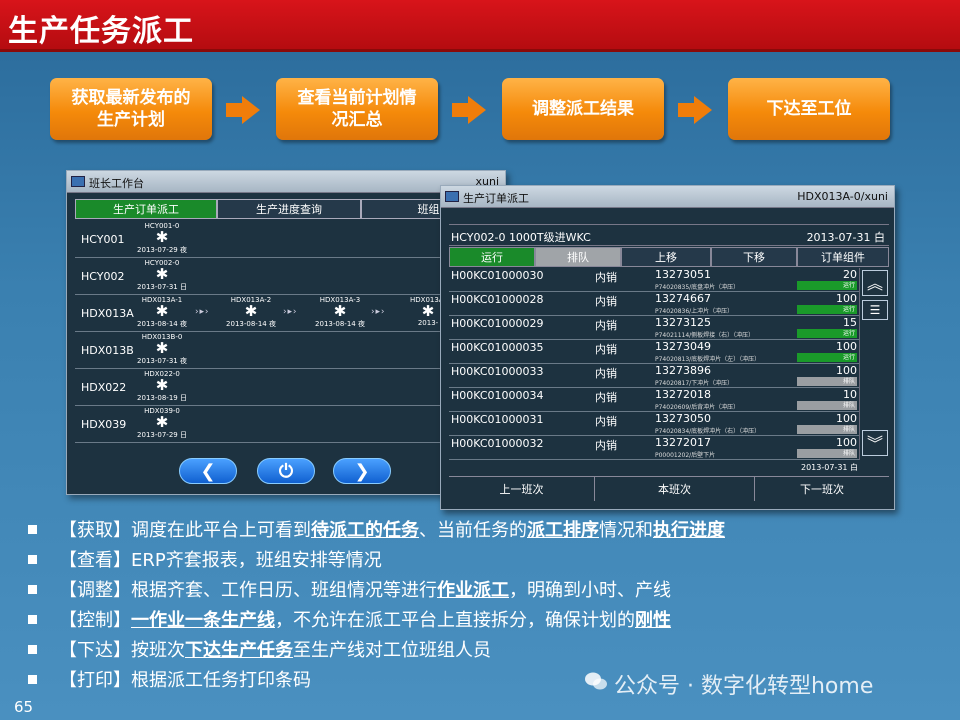  What do you see at coordinates (104, 387) in the screenshot?
I see `row-name: HDX022` at bounding box center [104, 387].